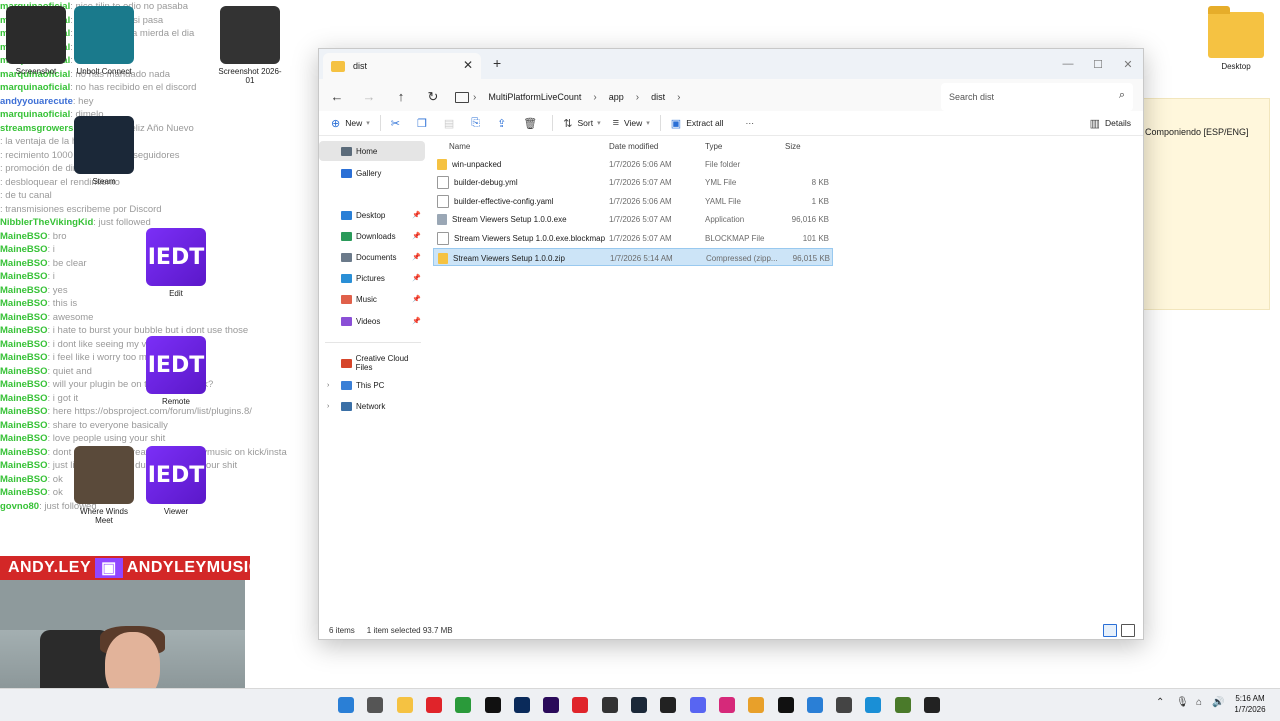 This screenshot has height=721, width=1280. I want to click on capcut-icon, so click(492, 705).